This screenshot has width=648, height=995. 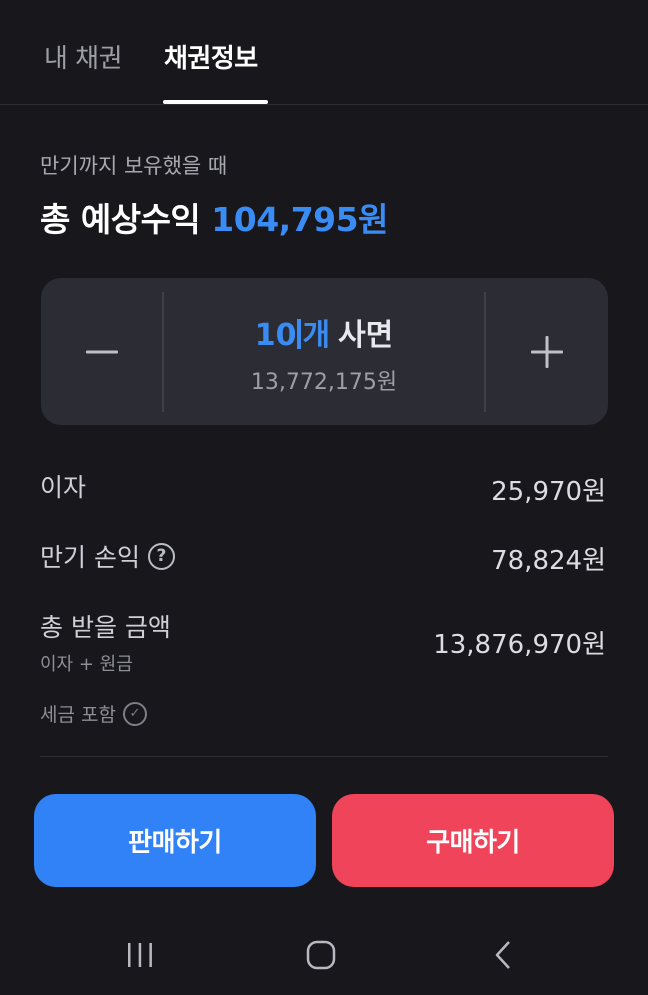 I want to click on quantity-unit: 개, so click(x=316, y=335).